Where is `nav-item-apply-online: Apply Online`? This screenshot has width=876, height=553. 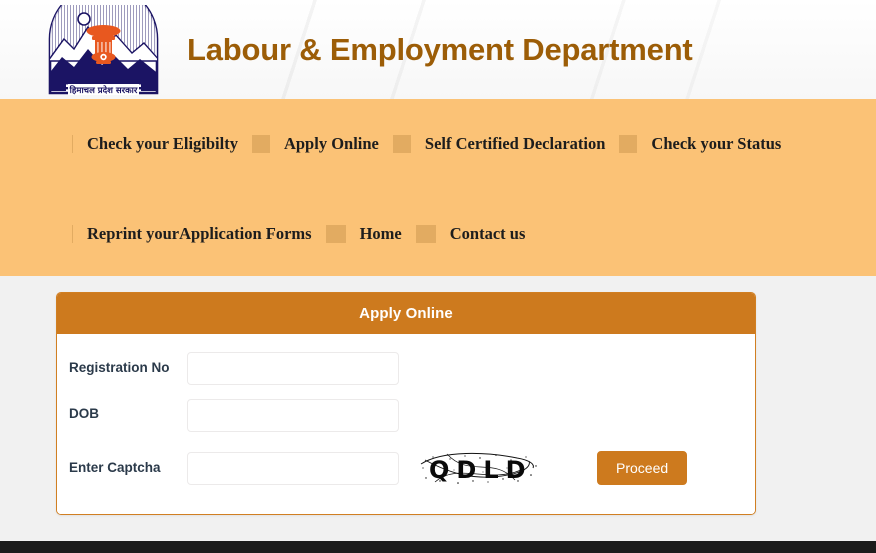 nav-item-apply-online: Apply Online is located at coordinates (331, 144).